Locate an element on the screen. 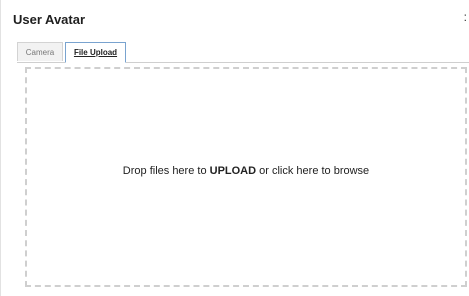 This screenshot has height=296, width=469. dialog-title: User Avatar is located at coordinates (49, 19).